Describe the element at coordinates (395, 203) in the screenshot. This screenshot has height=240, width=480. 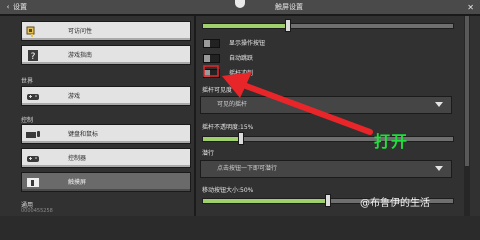
I see `watermark: @布鲁伊的生活` at that location.